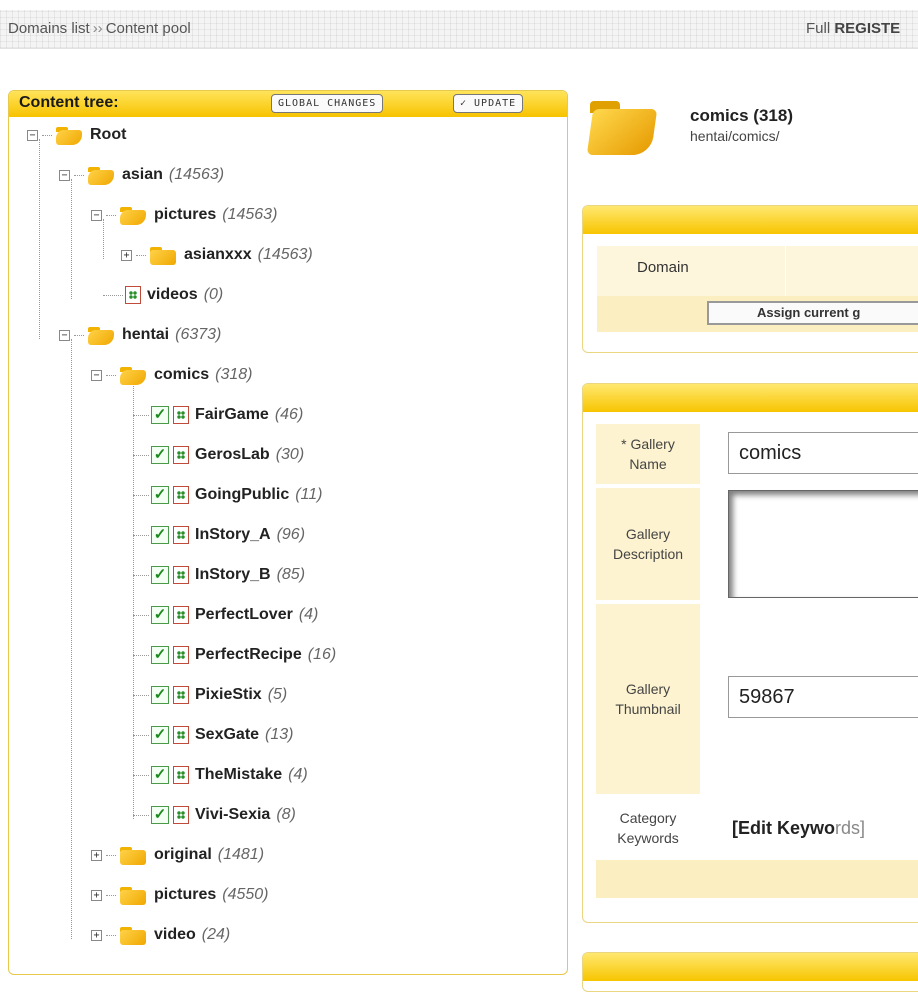  What do you see at coordinates (160, 935) in the screenshot?
I see `tree-node-video: + video (24)` at bounding box center [160, 935].